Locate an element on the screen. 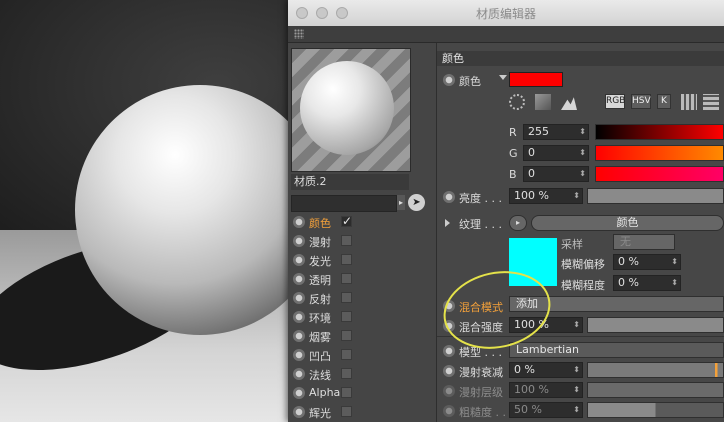 This screenshot has width=724, height=422. b-value: 0 is located at coordinates (531, 173).